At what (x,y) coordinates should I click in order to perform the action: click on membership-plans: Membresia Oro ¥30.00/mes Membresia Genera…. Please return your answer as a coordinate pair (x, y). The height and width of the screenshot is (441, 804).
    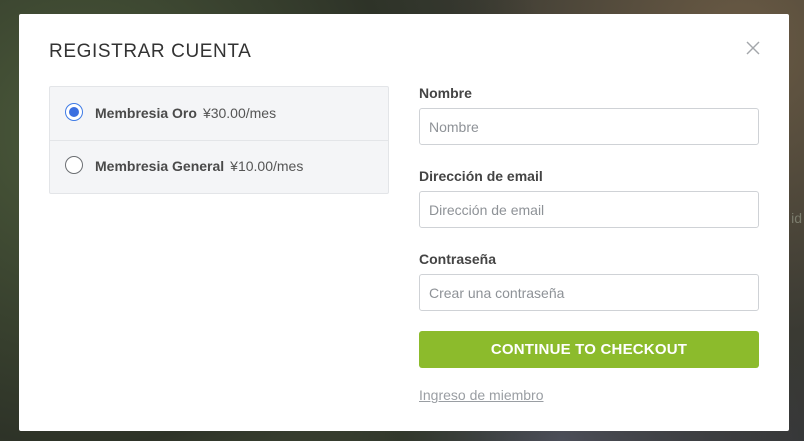
    Looking at the image, I should click on (219, 140).